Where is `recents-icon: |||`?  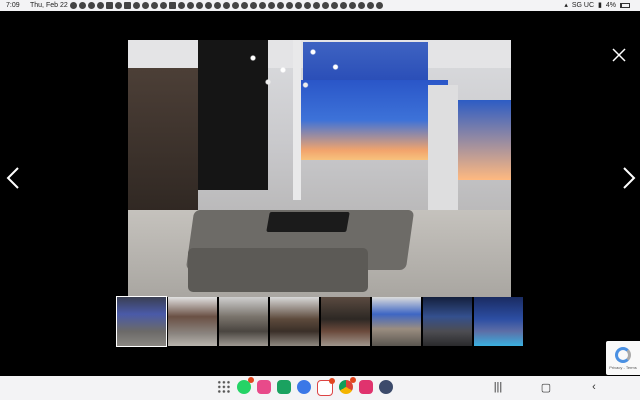 recents-icon: ||| is located at coordinates (498, 387).